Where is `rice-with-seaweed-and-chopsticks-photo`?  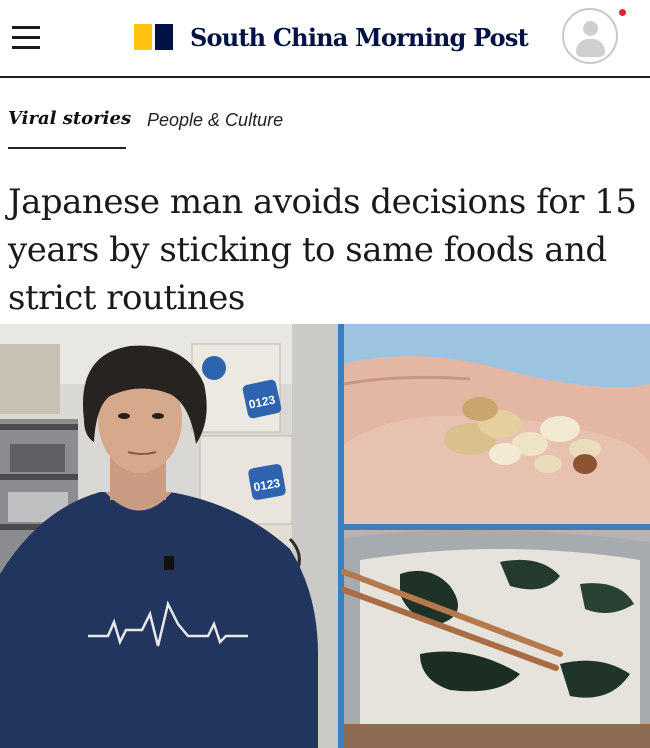
rice-with-seaweed-and-chopsticks-photo is located at coordinates (495, 638).